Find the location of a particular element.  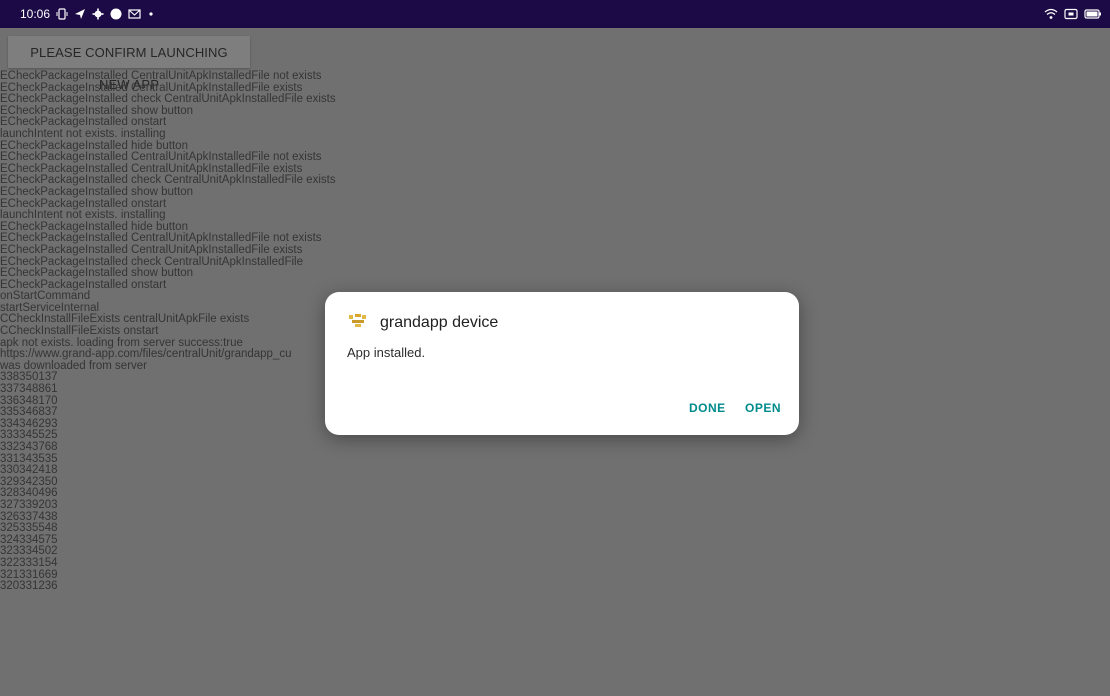

status-left-group: 10:06 is located at coordinates (87, 14).